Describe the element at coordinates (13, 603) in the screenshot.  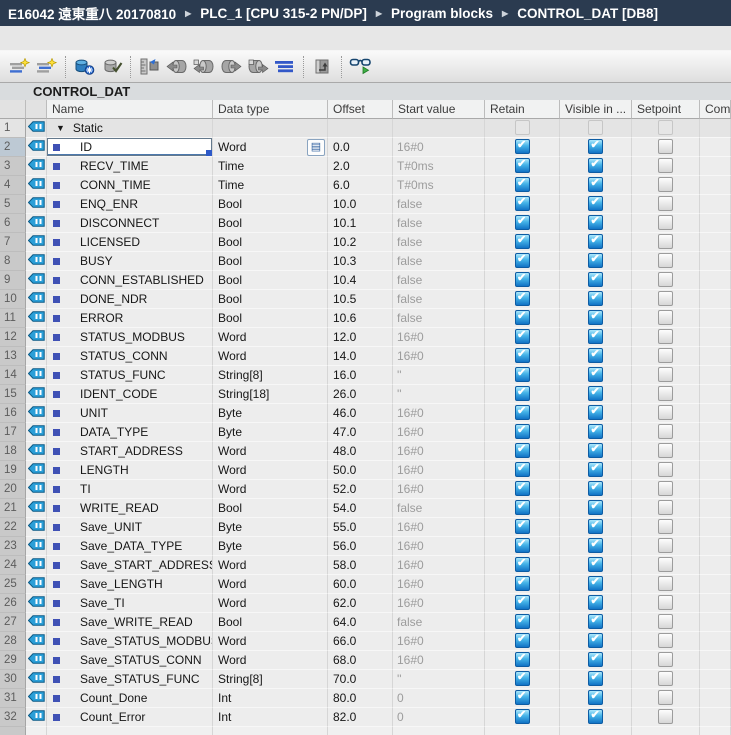
I see `row-number: 26` at that location.